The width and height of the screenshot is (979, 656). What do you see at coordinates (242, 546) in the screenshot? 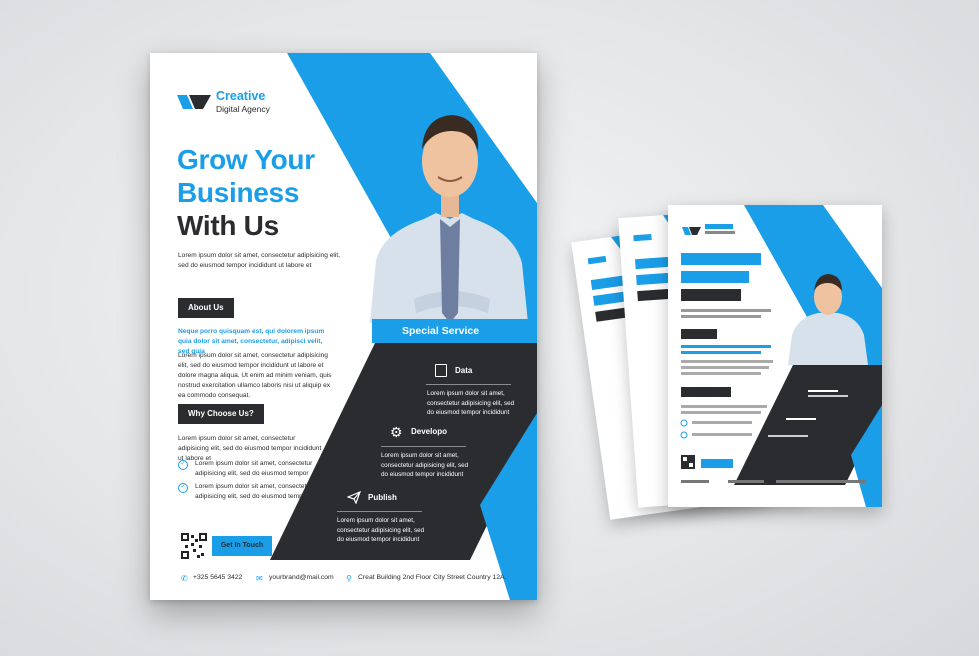
I see `get-in-touch-button: Get In Touch` at bounding box center [242, 546].